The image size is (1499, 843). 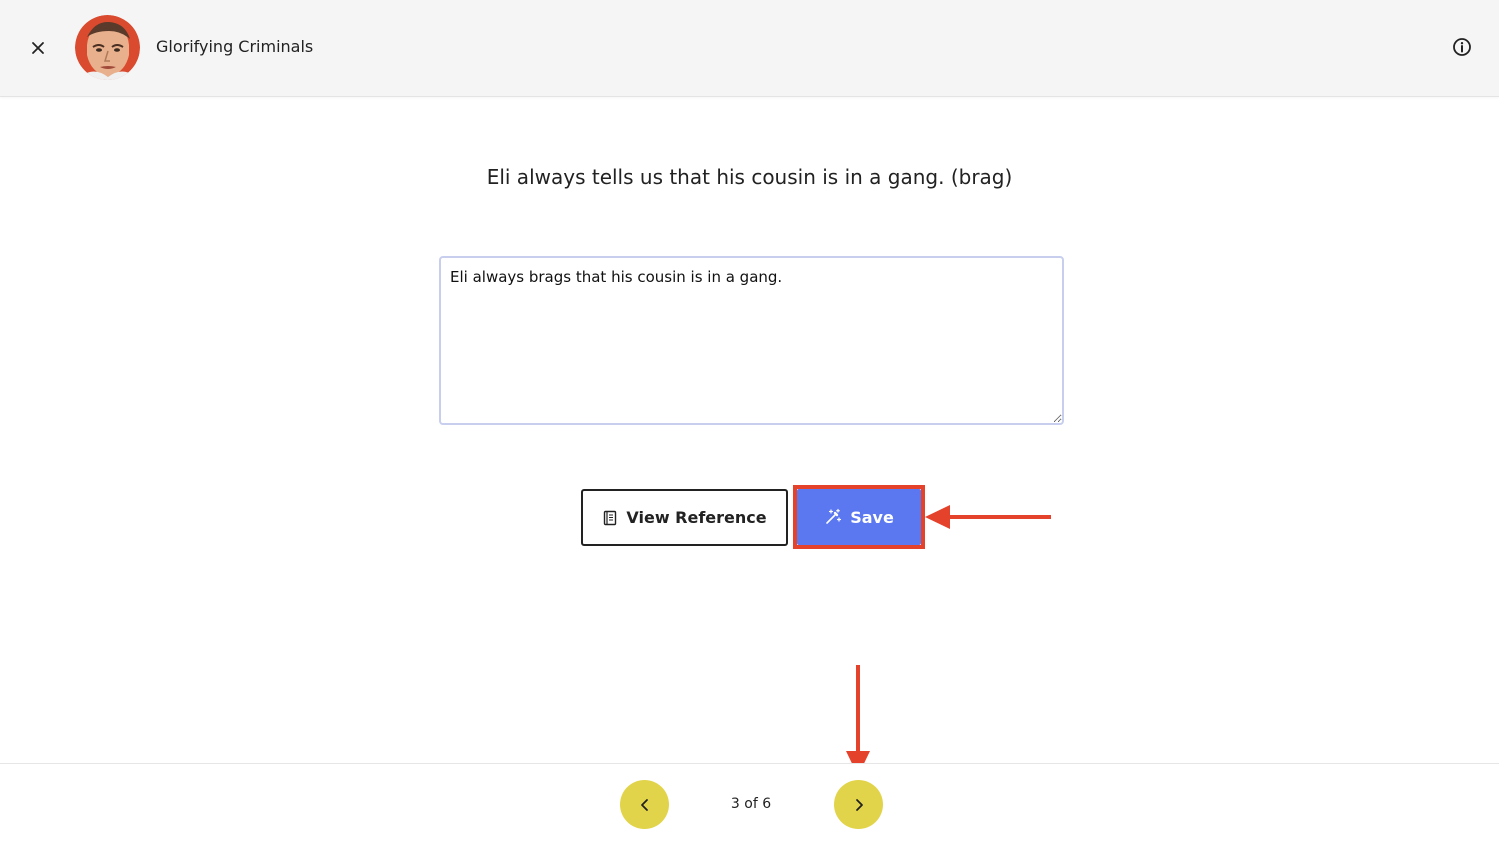 I want to click on close-button, so click(x=38, y=48).